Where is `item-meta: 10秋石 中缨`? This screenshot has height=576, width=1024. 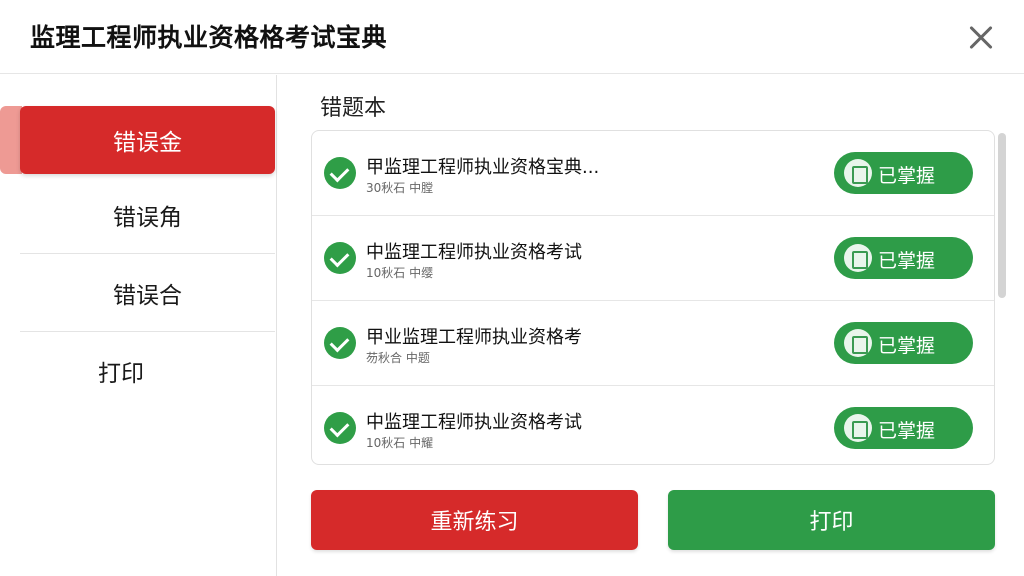 item-meta: 10秋石 中缨 is located at coordinates (400, 273).